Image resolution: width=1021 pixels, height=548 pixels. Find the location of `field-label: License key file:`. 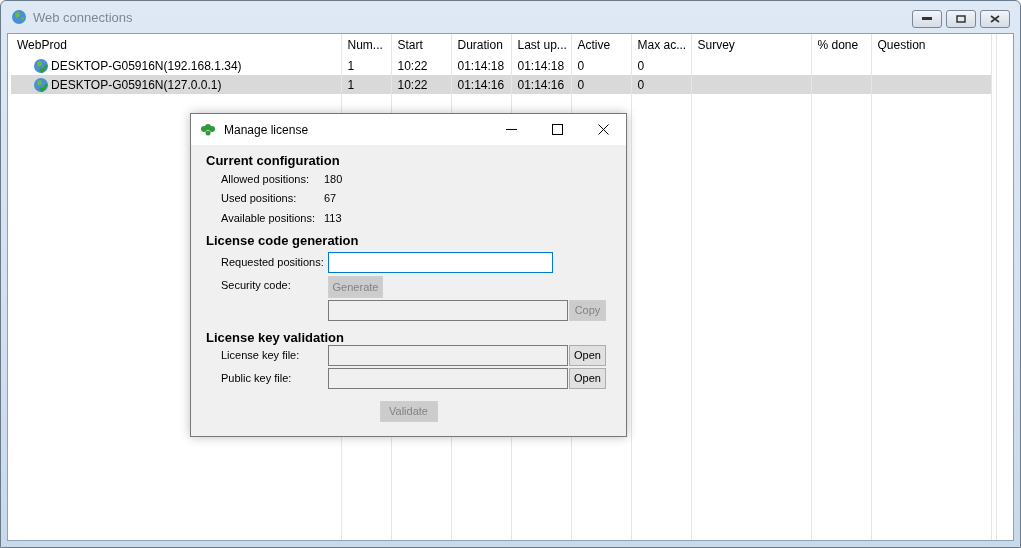

field-label: License key file: is located at coordinates (261, 355).